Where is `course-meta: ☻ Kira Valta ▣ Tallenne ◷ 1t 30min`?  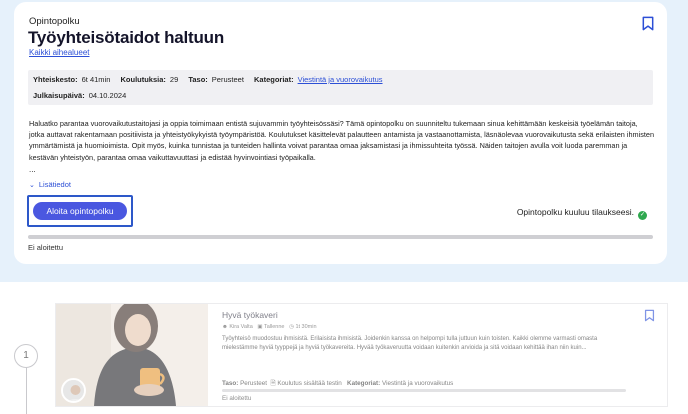 course-meta: ☻ Kira Valta ▣ Tallenne ◷ 1t 30min is located at coordinates (269, 327).